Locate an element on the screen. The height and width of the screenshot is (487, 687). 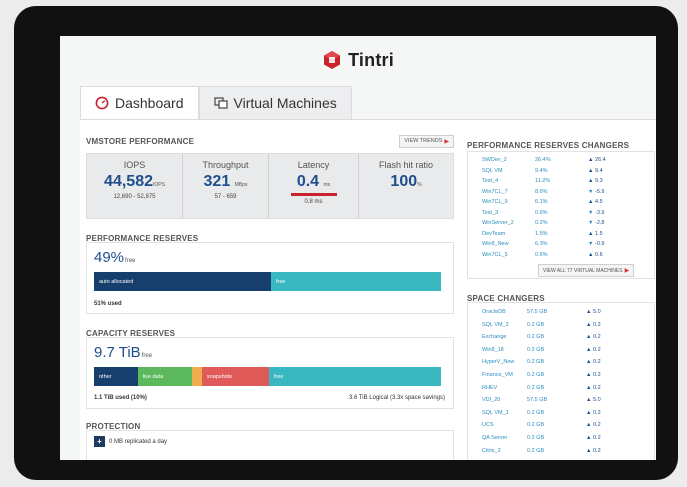
metric-label: Latency is located at coordinates (313, 165).